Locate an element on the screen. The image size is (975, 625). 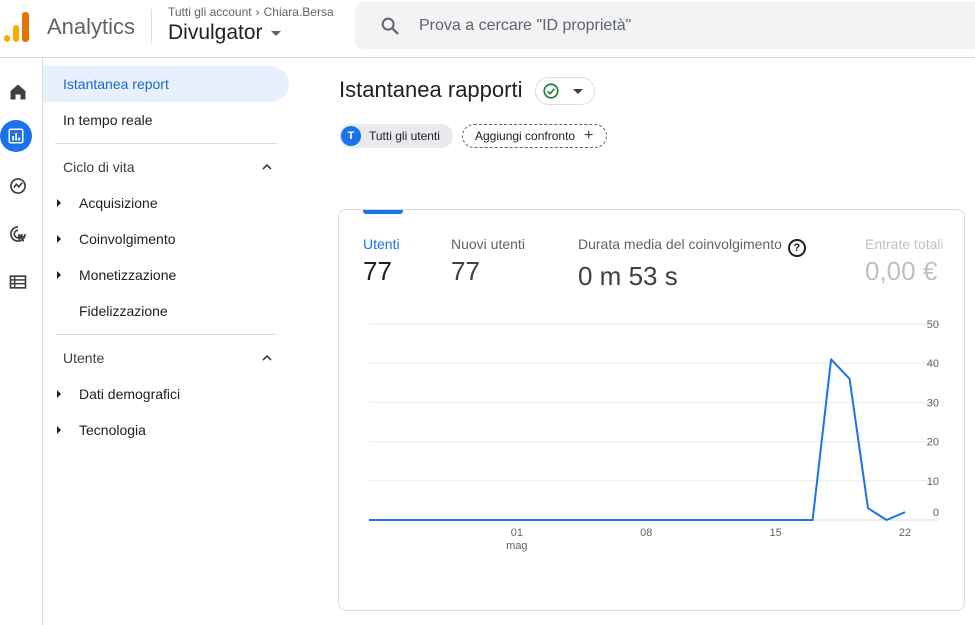
metric-label: Durata media del coinvolgimento is located at coordinates (680, 244).